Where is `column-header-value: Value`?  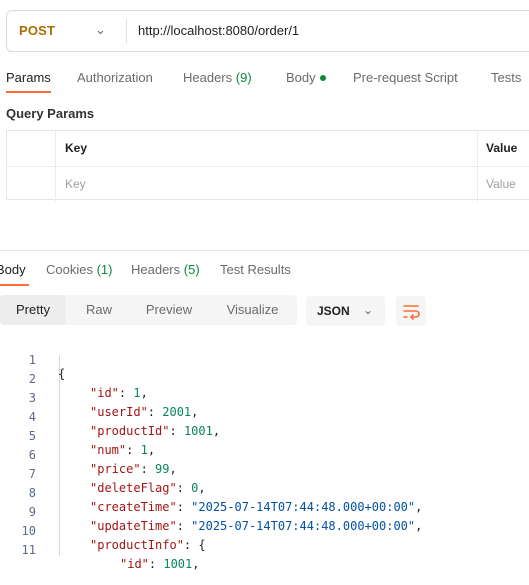
column-header-value: Value is located at coordinates (502, 148).